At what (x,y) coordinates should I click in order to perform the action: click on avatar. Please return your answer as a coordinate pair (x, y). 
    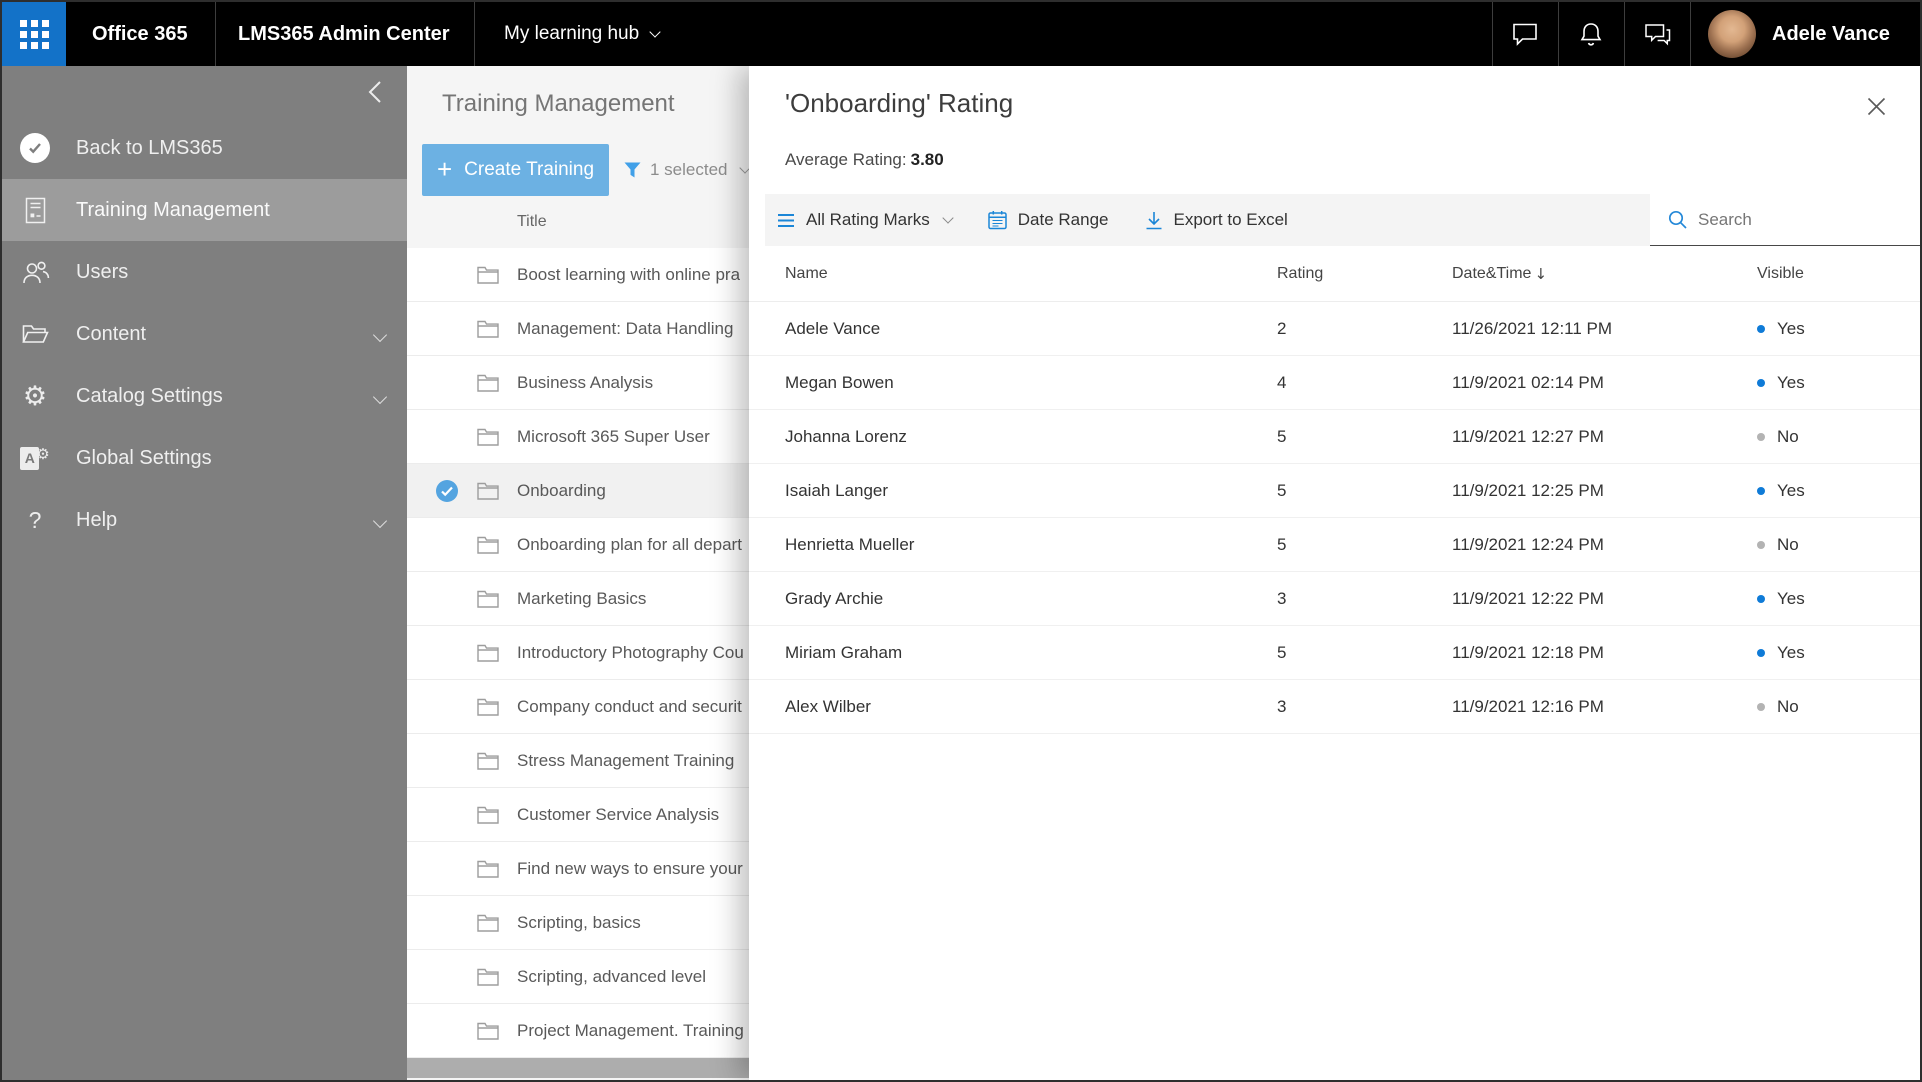
    Looking at the image, I should click on (1732, 34).